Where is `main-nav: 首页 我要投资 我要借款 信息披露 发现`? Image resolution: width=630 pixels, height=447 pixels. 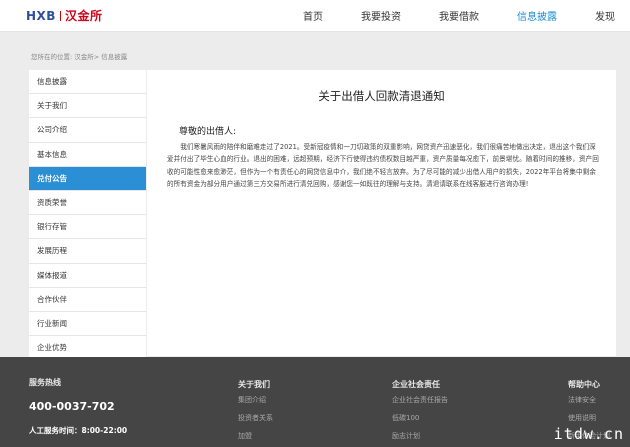
main-nav: 首页 我要投资 我要借款 信息披露 发现 is located at coordinates (315, 16).